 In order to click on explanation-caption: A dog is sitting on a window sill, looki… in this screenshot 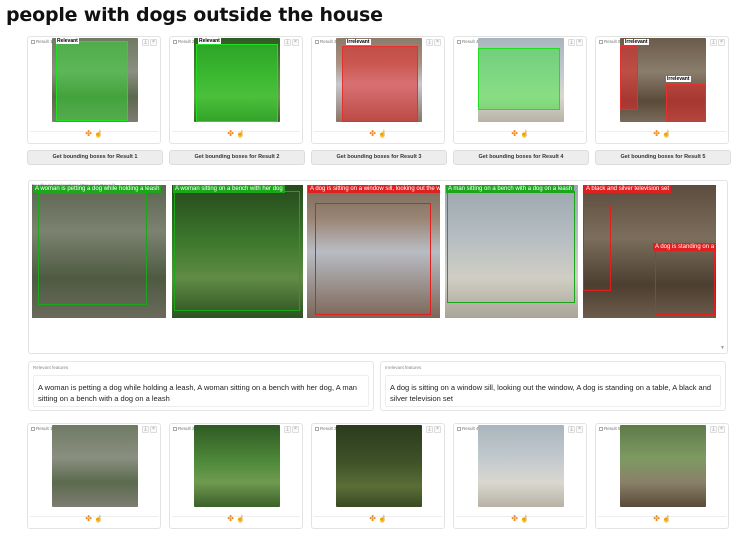, I will do `click(374, 189)`.